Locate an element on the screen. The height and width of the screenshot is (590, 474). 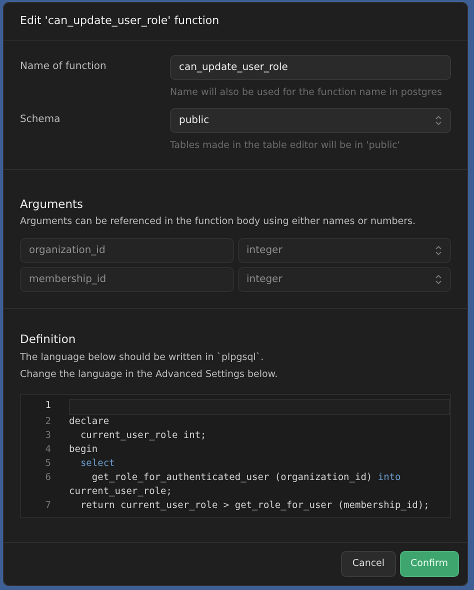
code-line: get_role_for_authenticated_user (organization_id) into is located at coordinates (245, 478).